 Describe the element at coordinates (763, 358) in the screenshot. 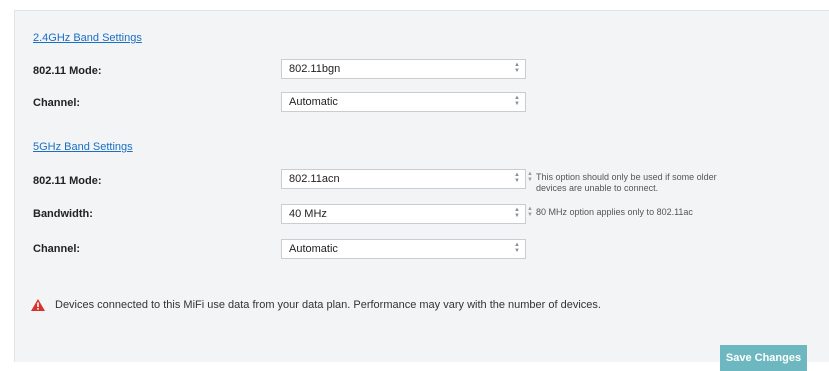

I see `save-changes-button: Save Changes` at that location.